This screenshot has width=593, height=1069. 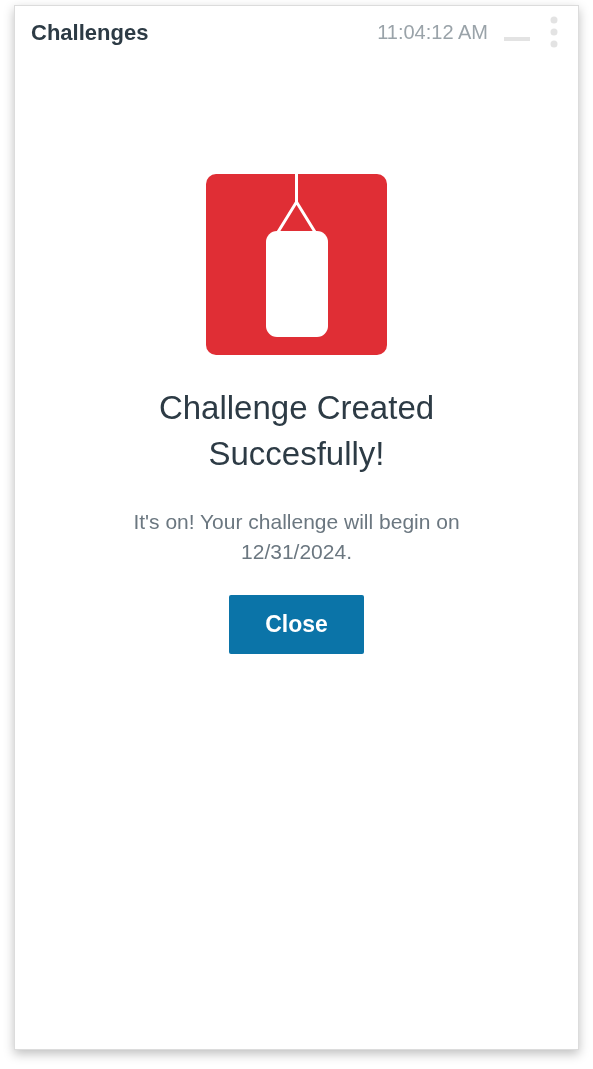 I want to click on more-icon, so click(x=554, y=32).